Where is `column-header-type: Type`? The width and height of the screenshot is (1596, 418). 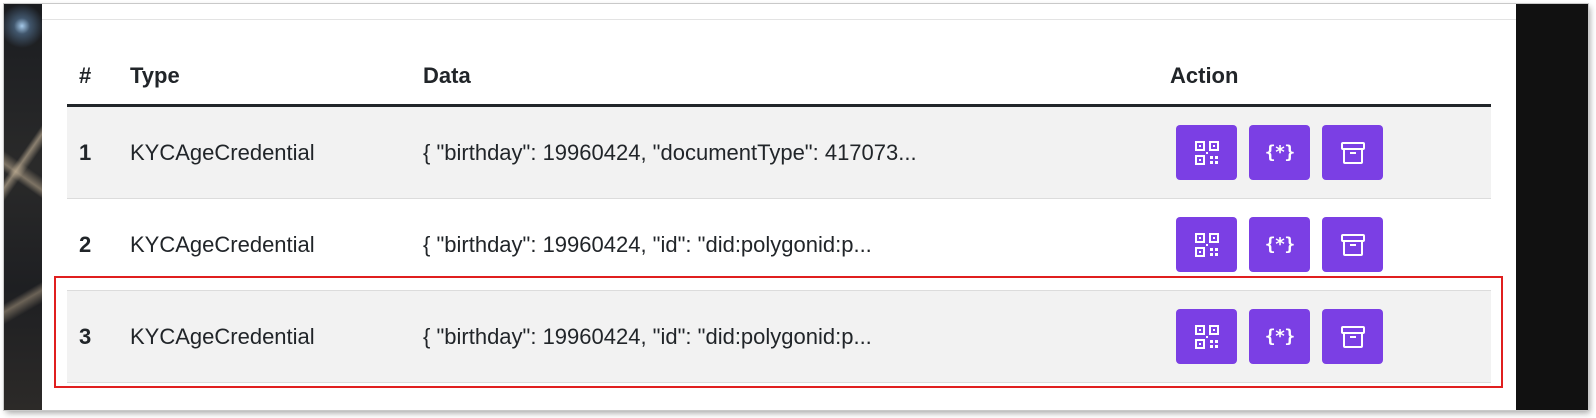 column-header-type: Type is located at coordinates (264, 77).